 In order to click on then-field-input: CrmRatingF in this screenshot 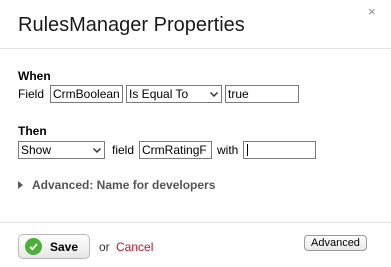, I will do `click(176, 150)`.